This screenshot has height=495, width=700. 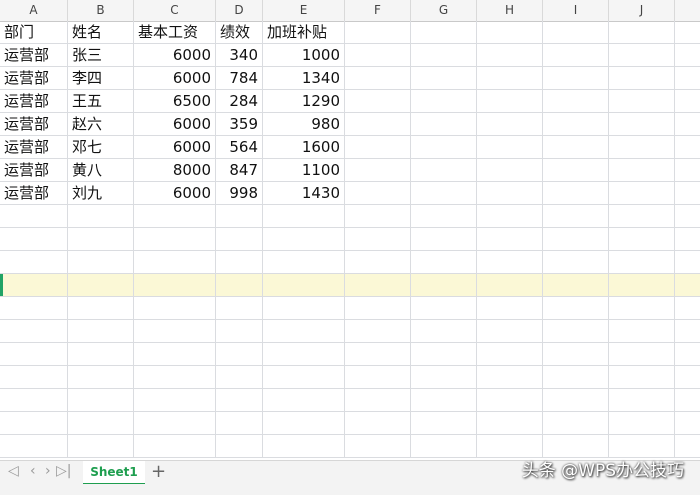 What do you see at coordinates (158, 472) in the screenshot?
I see `add-sheet-button: +` at bounding box center [158, 472].